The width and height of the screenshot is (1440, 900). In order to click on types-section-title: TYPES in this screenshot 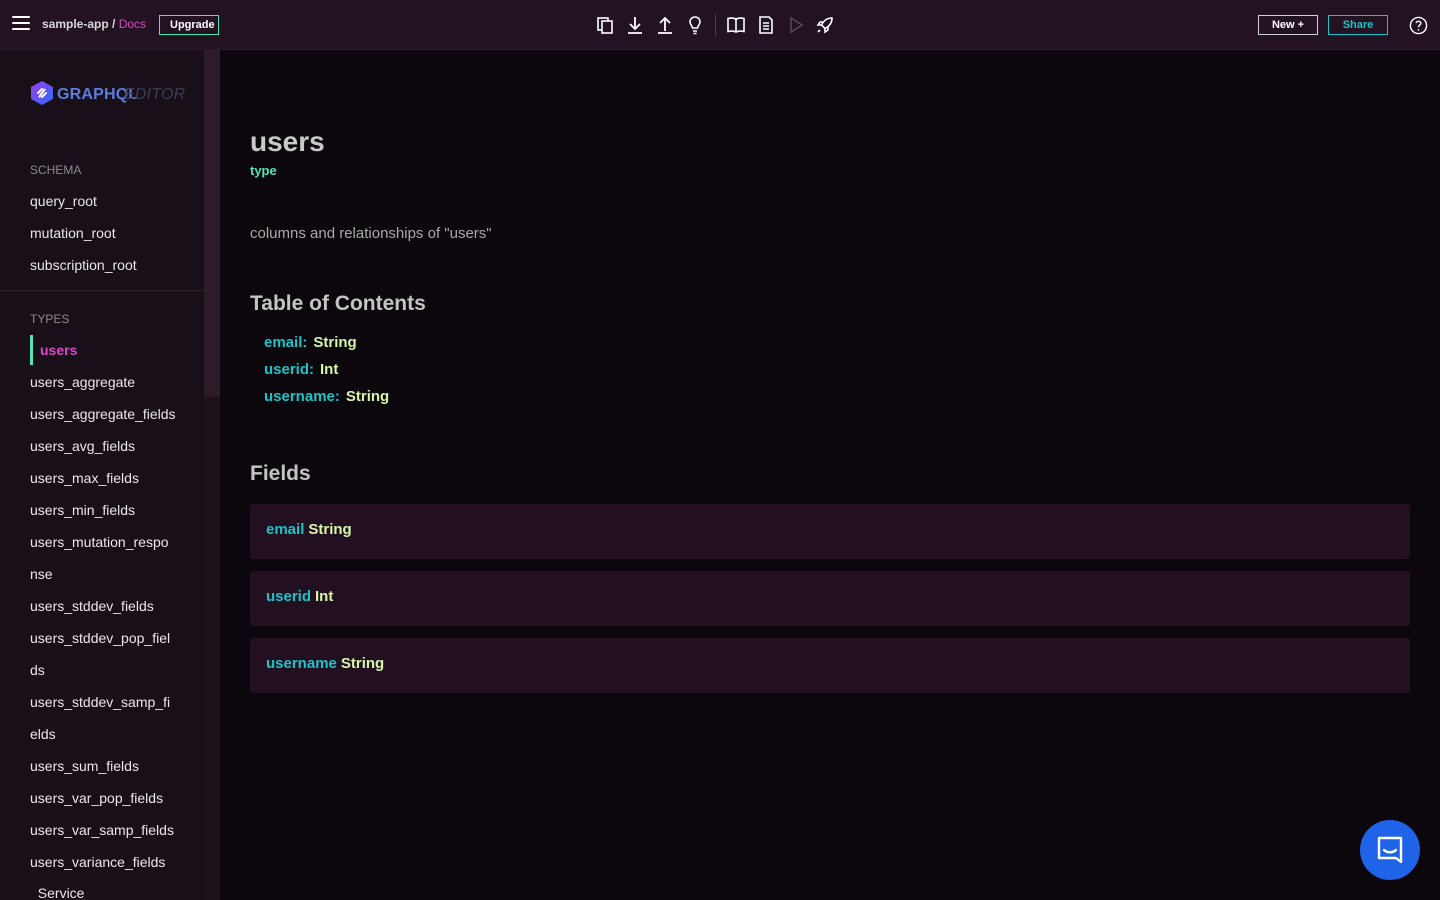, I will do `click(50, 319)`.